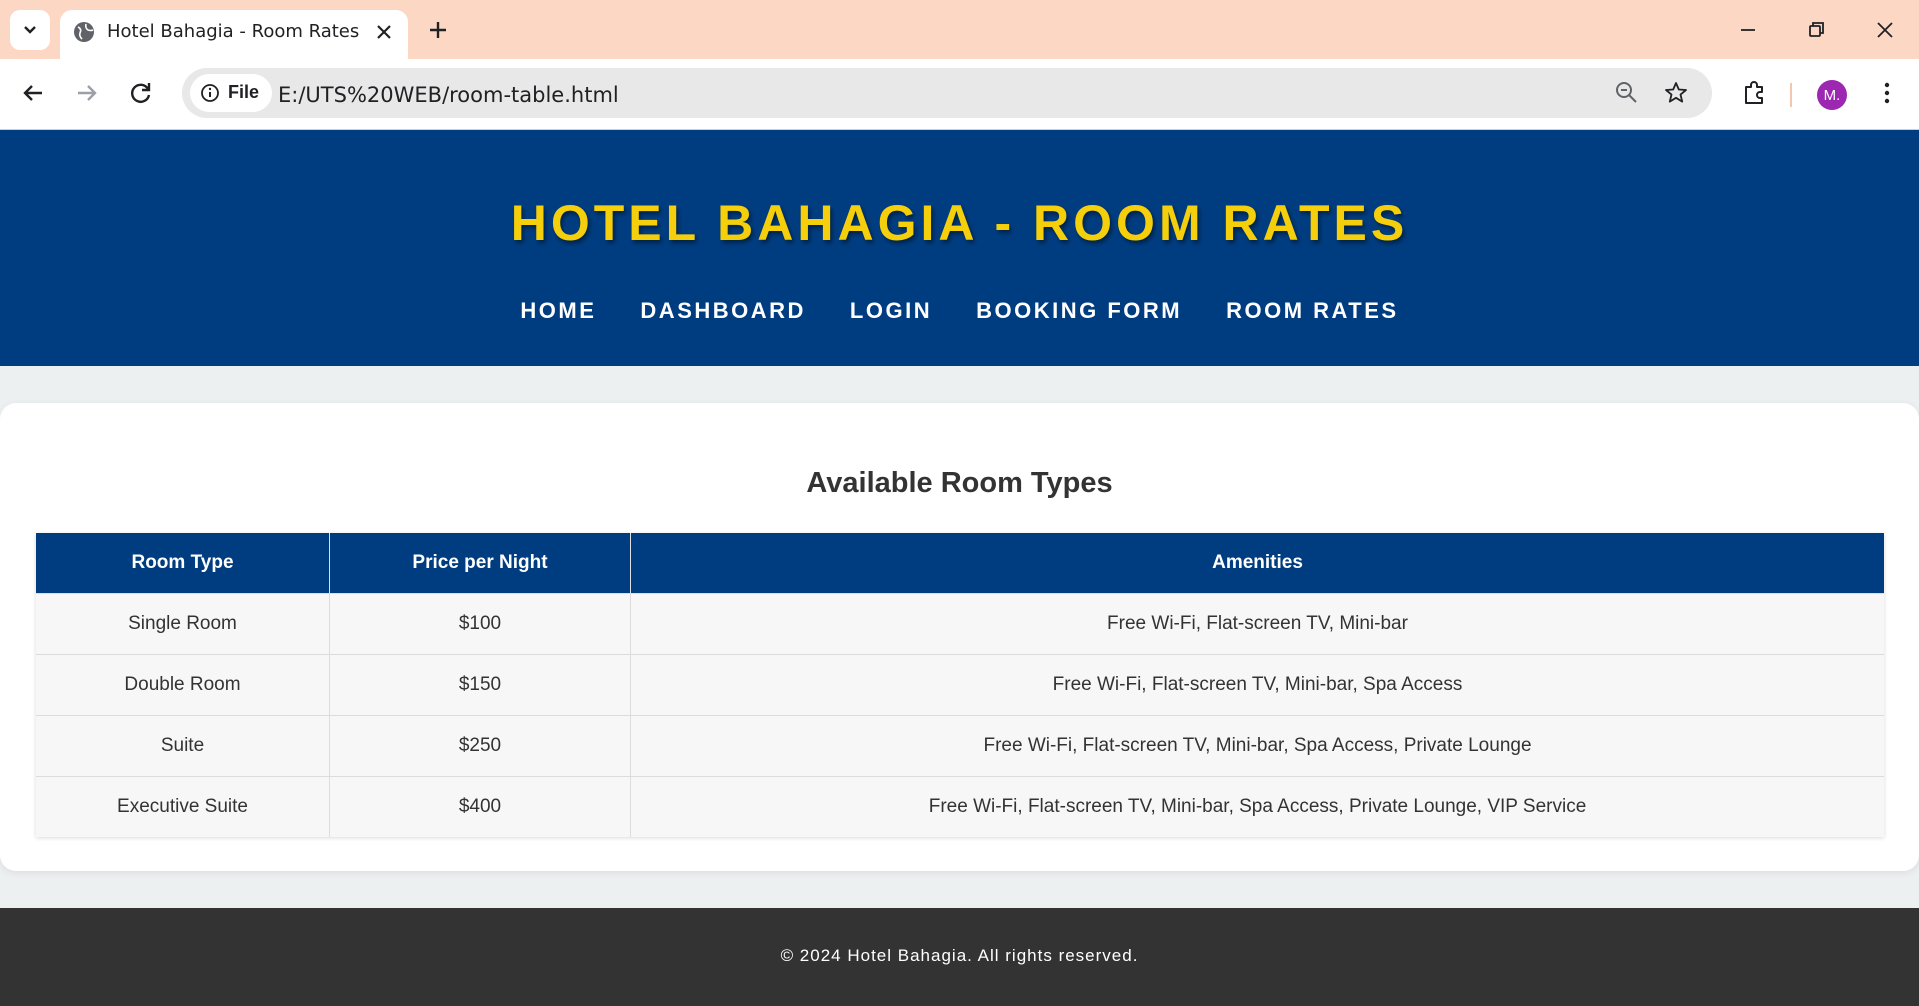 The width and height of the screenshot is (1919, 1006). Describe the element at coordinates (438, 30) in the screenshot. I see `plus-icon` at that location.